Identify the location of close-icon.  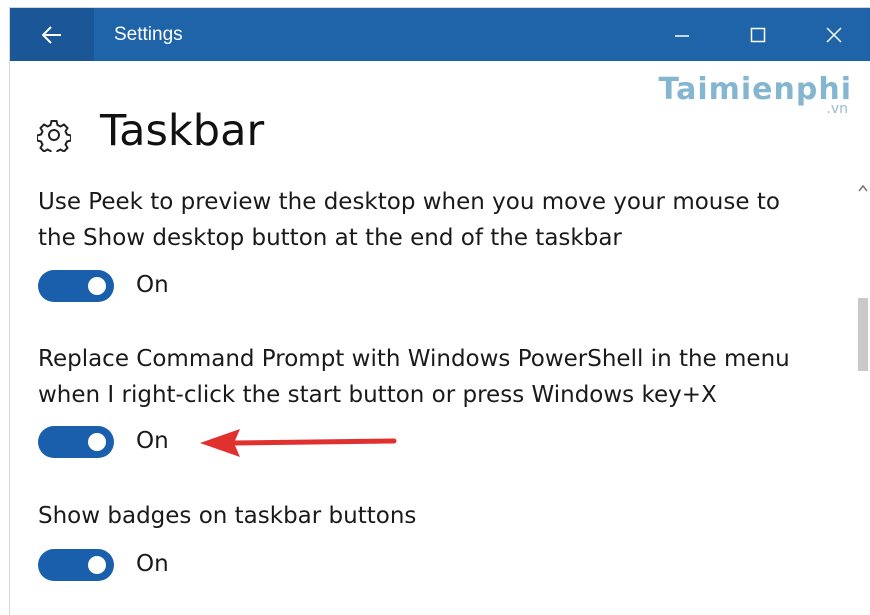
(834, 34).